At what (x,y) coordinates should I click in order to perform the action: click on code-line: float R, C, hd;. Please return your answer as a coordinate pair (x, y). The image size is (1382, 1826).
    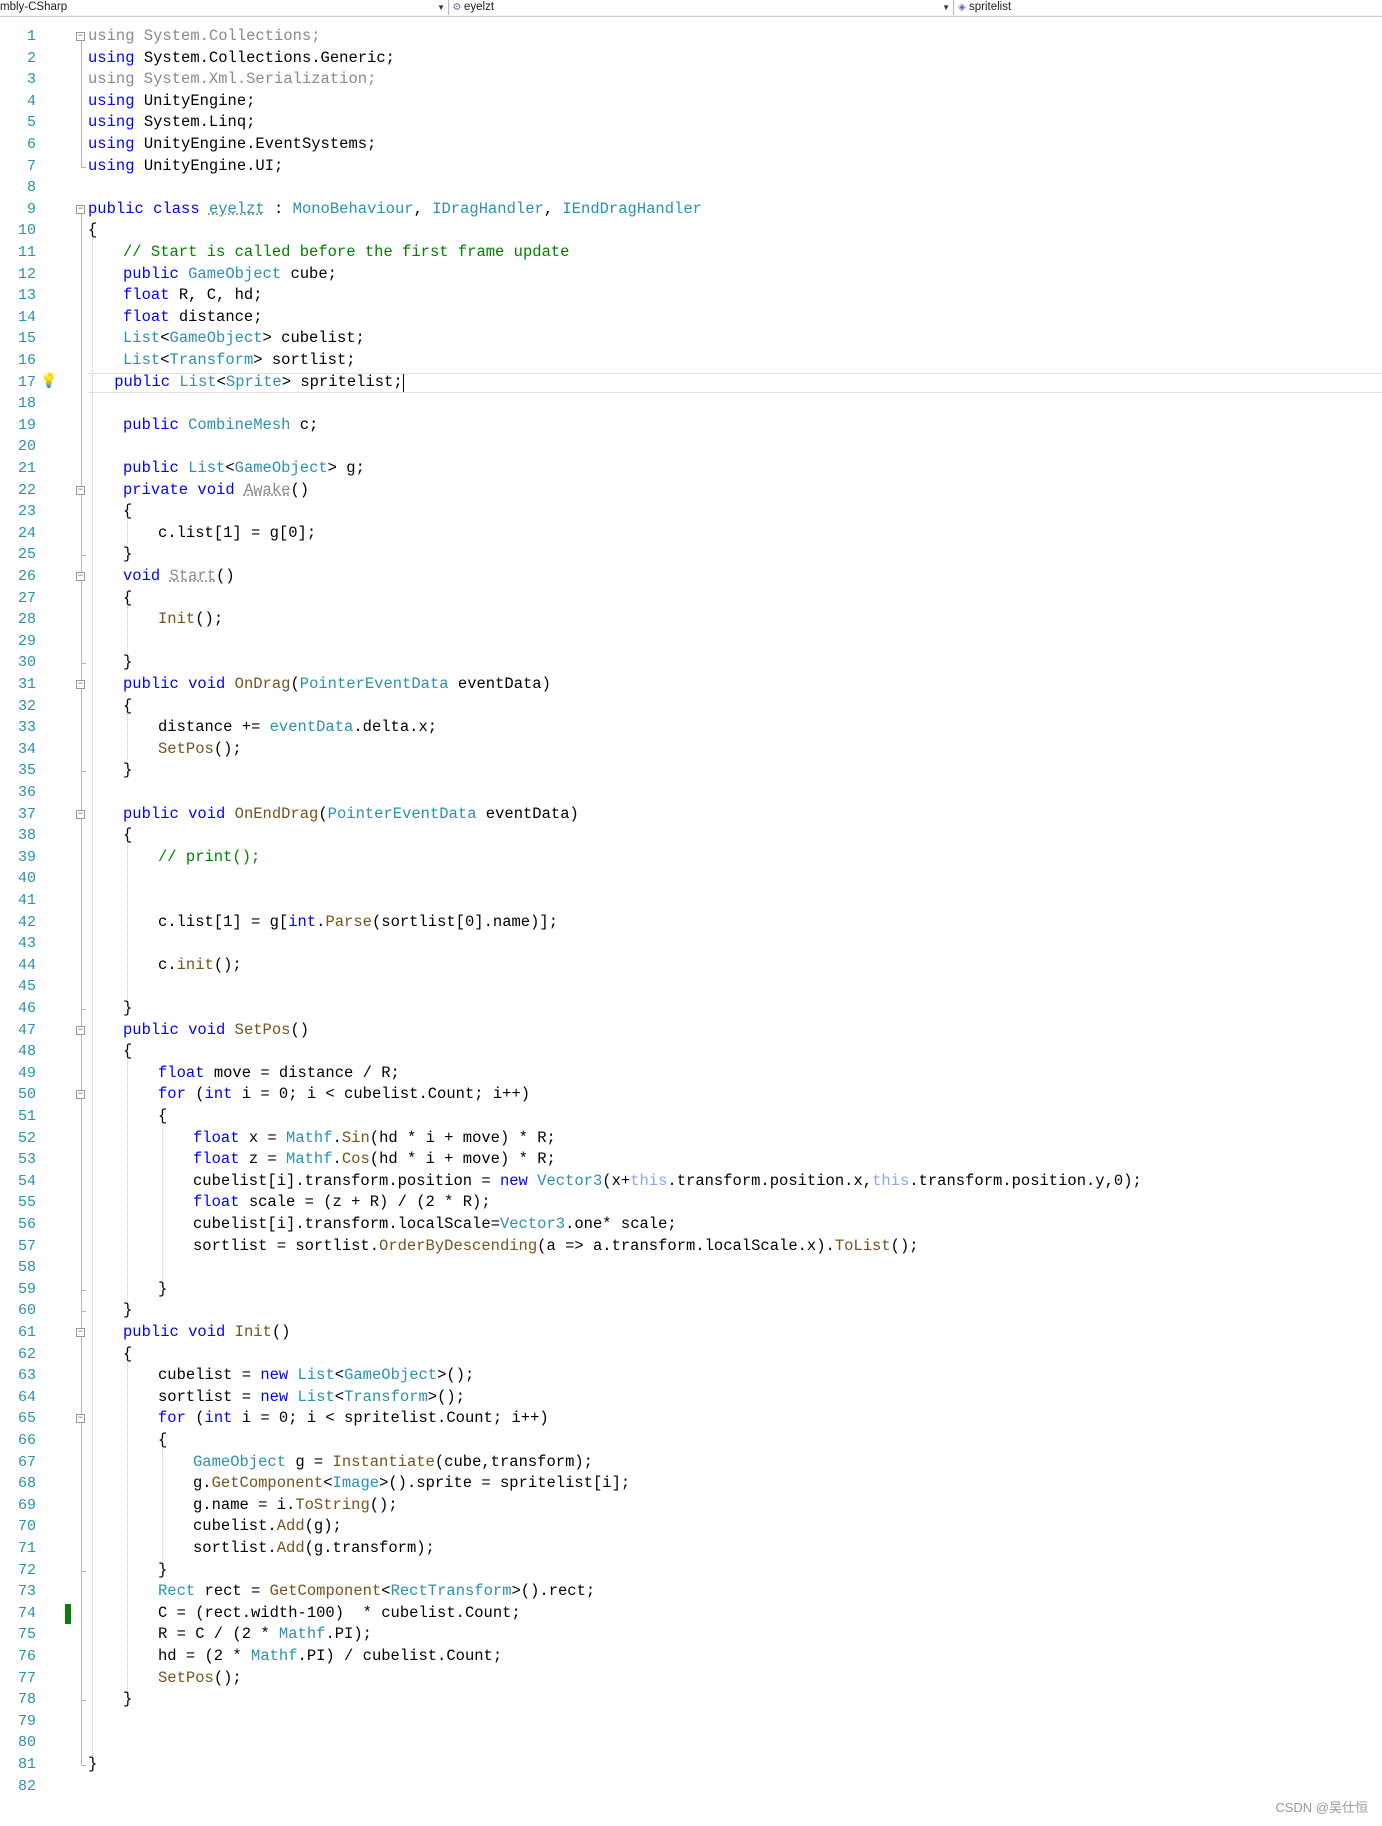
    Looking at the image, I should click on (193, 296).